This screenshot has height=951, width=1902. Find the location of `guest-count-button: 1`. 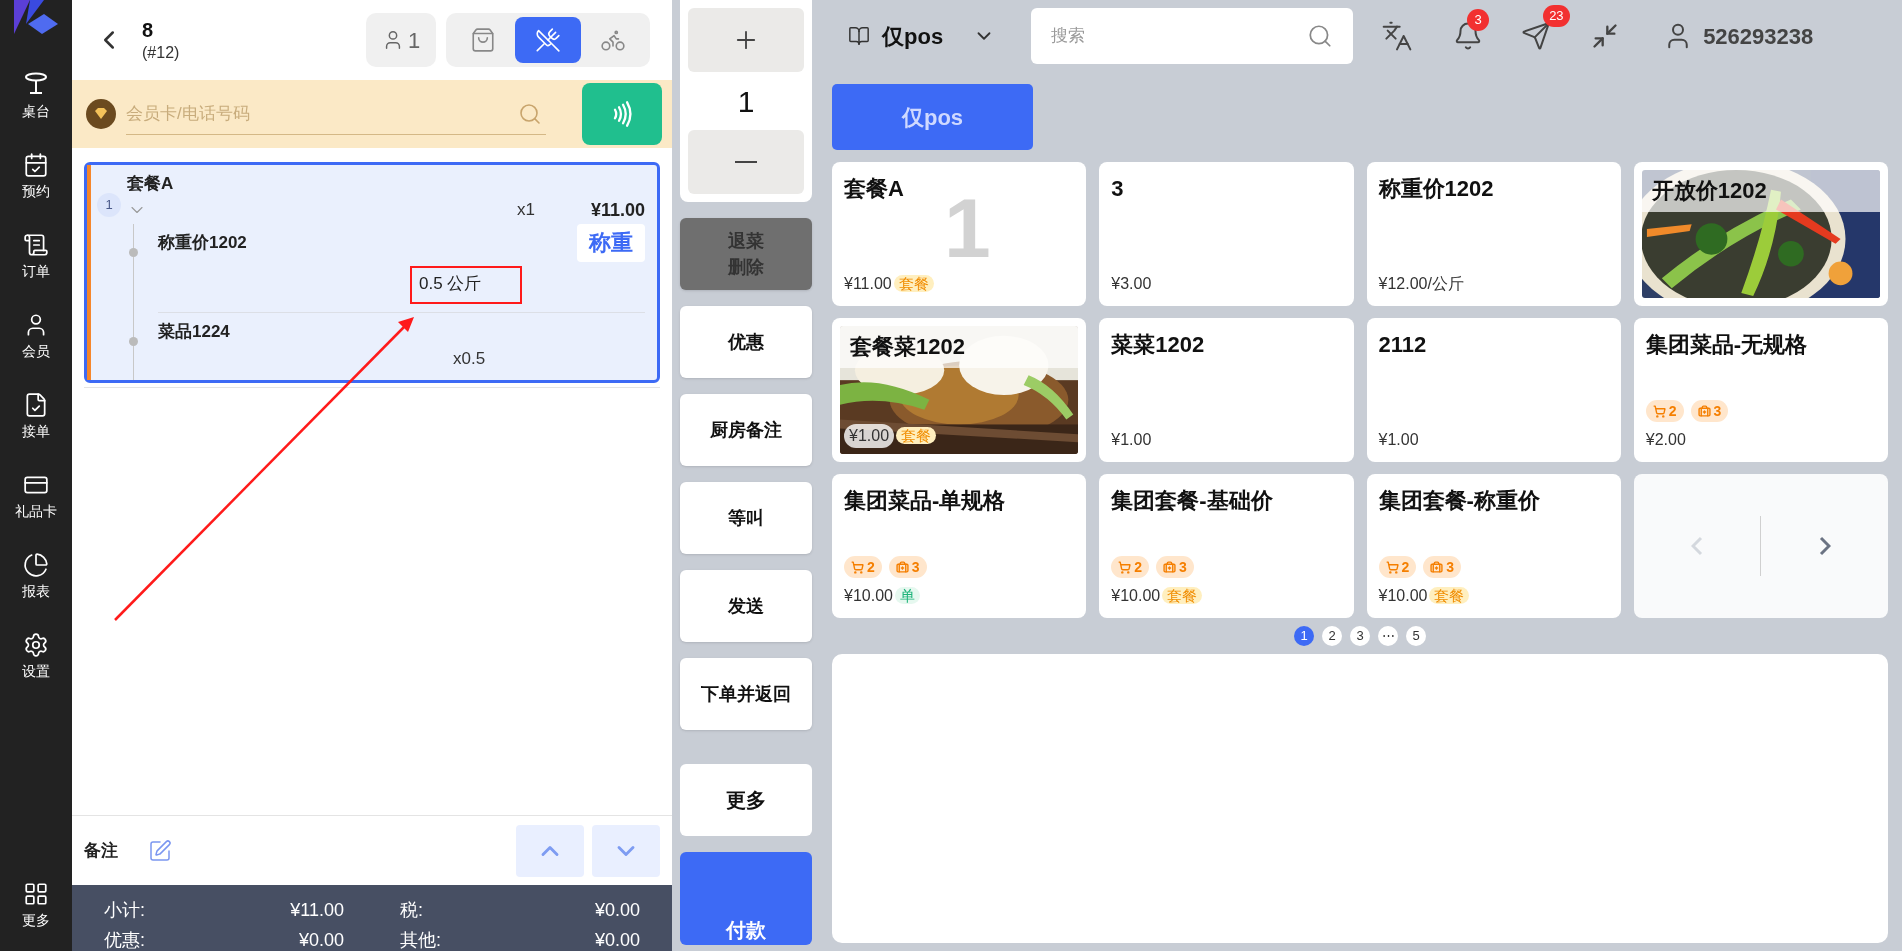

guest-count-button: 1 is located at coordinates (401, 40).